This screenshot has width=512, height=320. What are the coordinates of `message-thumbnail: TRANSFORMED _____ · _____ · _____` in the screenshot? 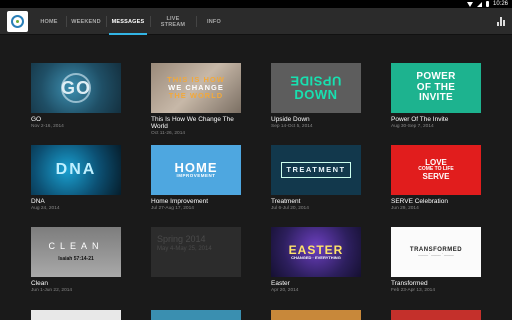 It's located at (436, 252).